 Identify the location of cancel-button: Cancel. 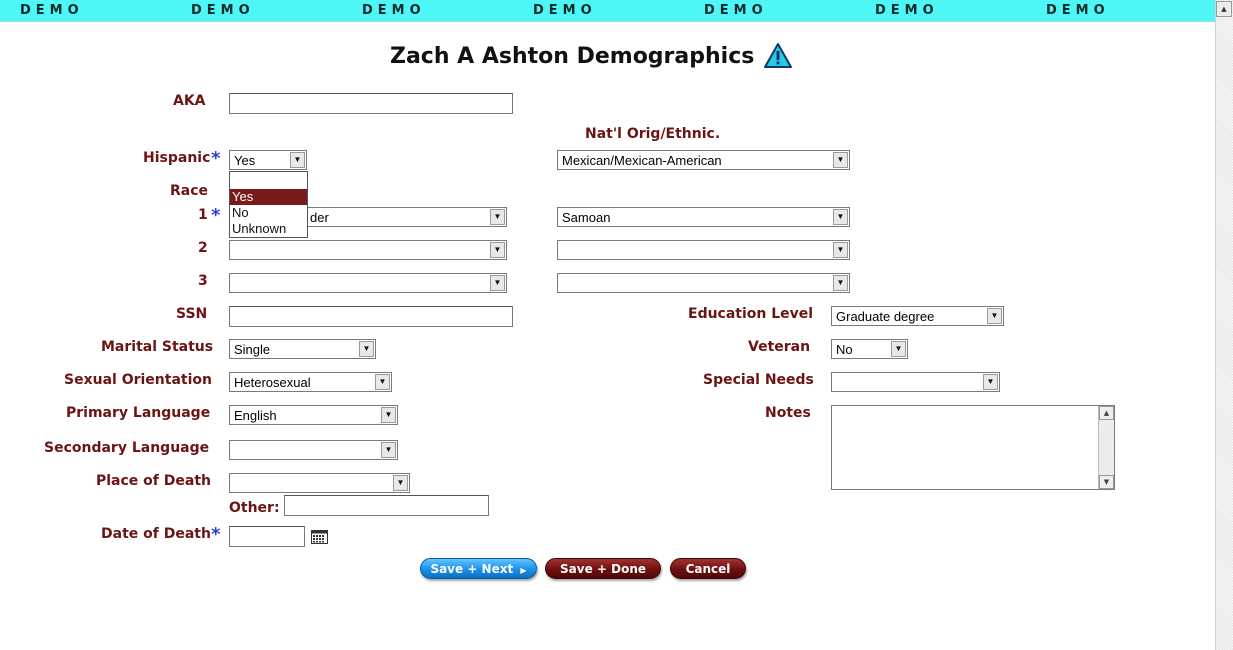
(708, 568).